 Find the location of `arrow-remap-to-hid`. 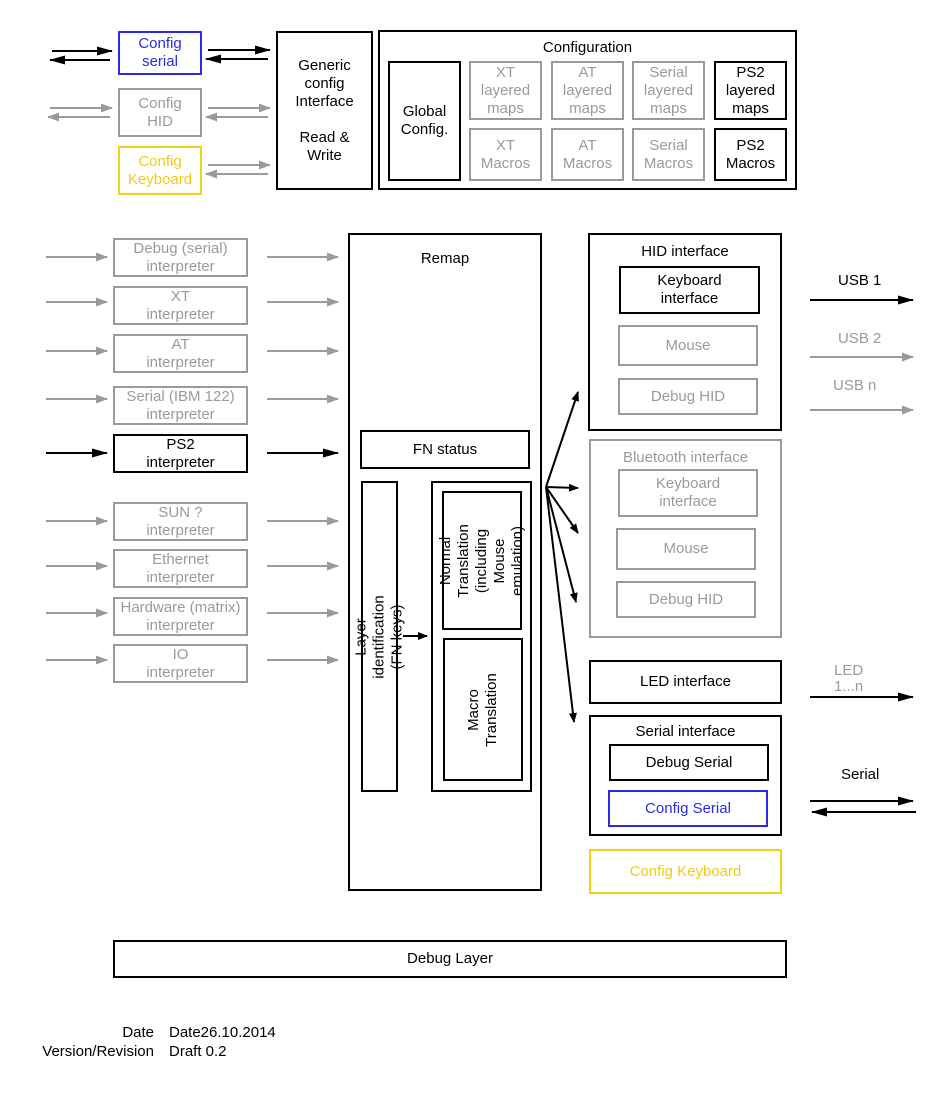

arrow-remap-to-hid is located at coordinates (562, 439).